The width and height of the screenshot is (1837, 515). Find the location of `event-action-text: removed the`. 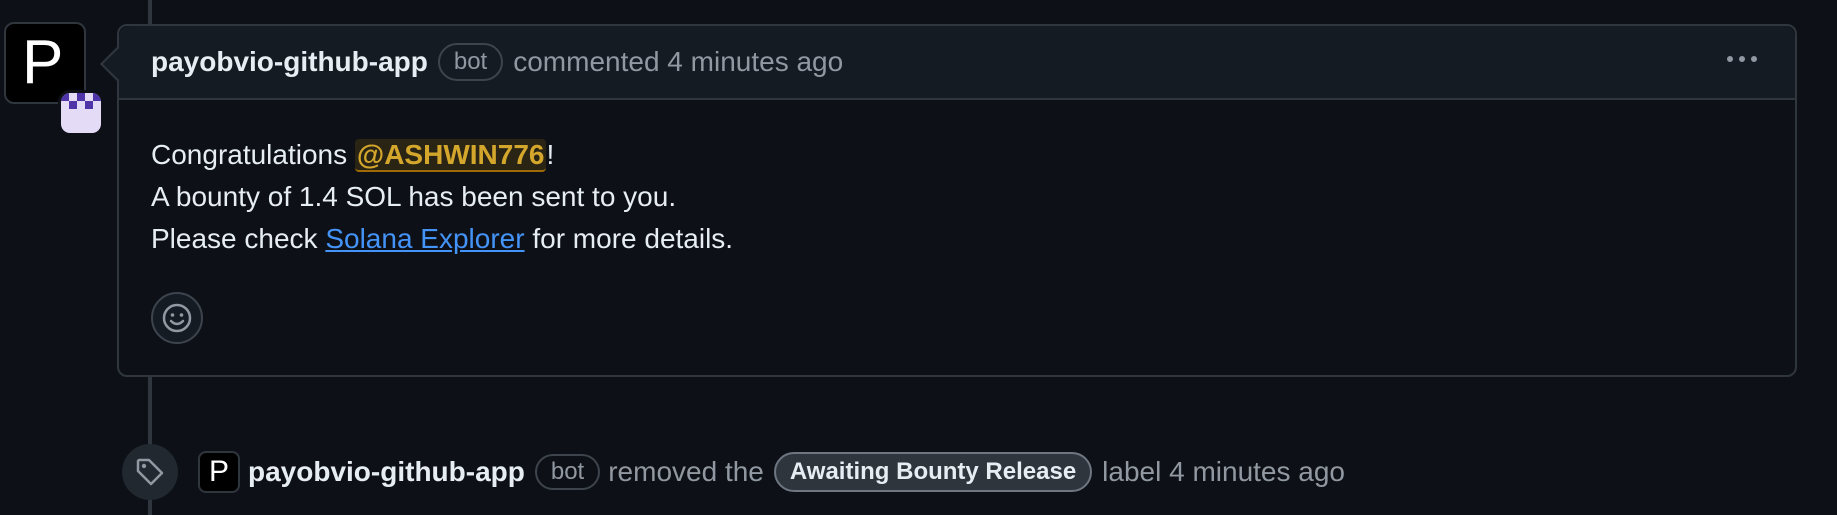

event-action-text: removed the is located at coordinates (686, 471).